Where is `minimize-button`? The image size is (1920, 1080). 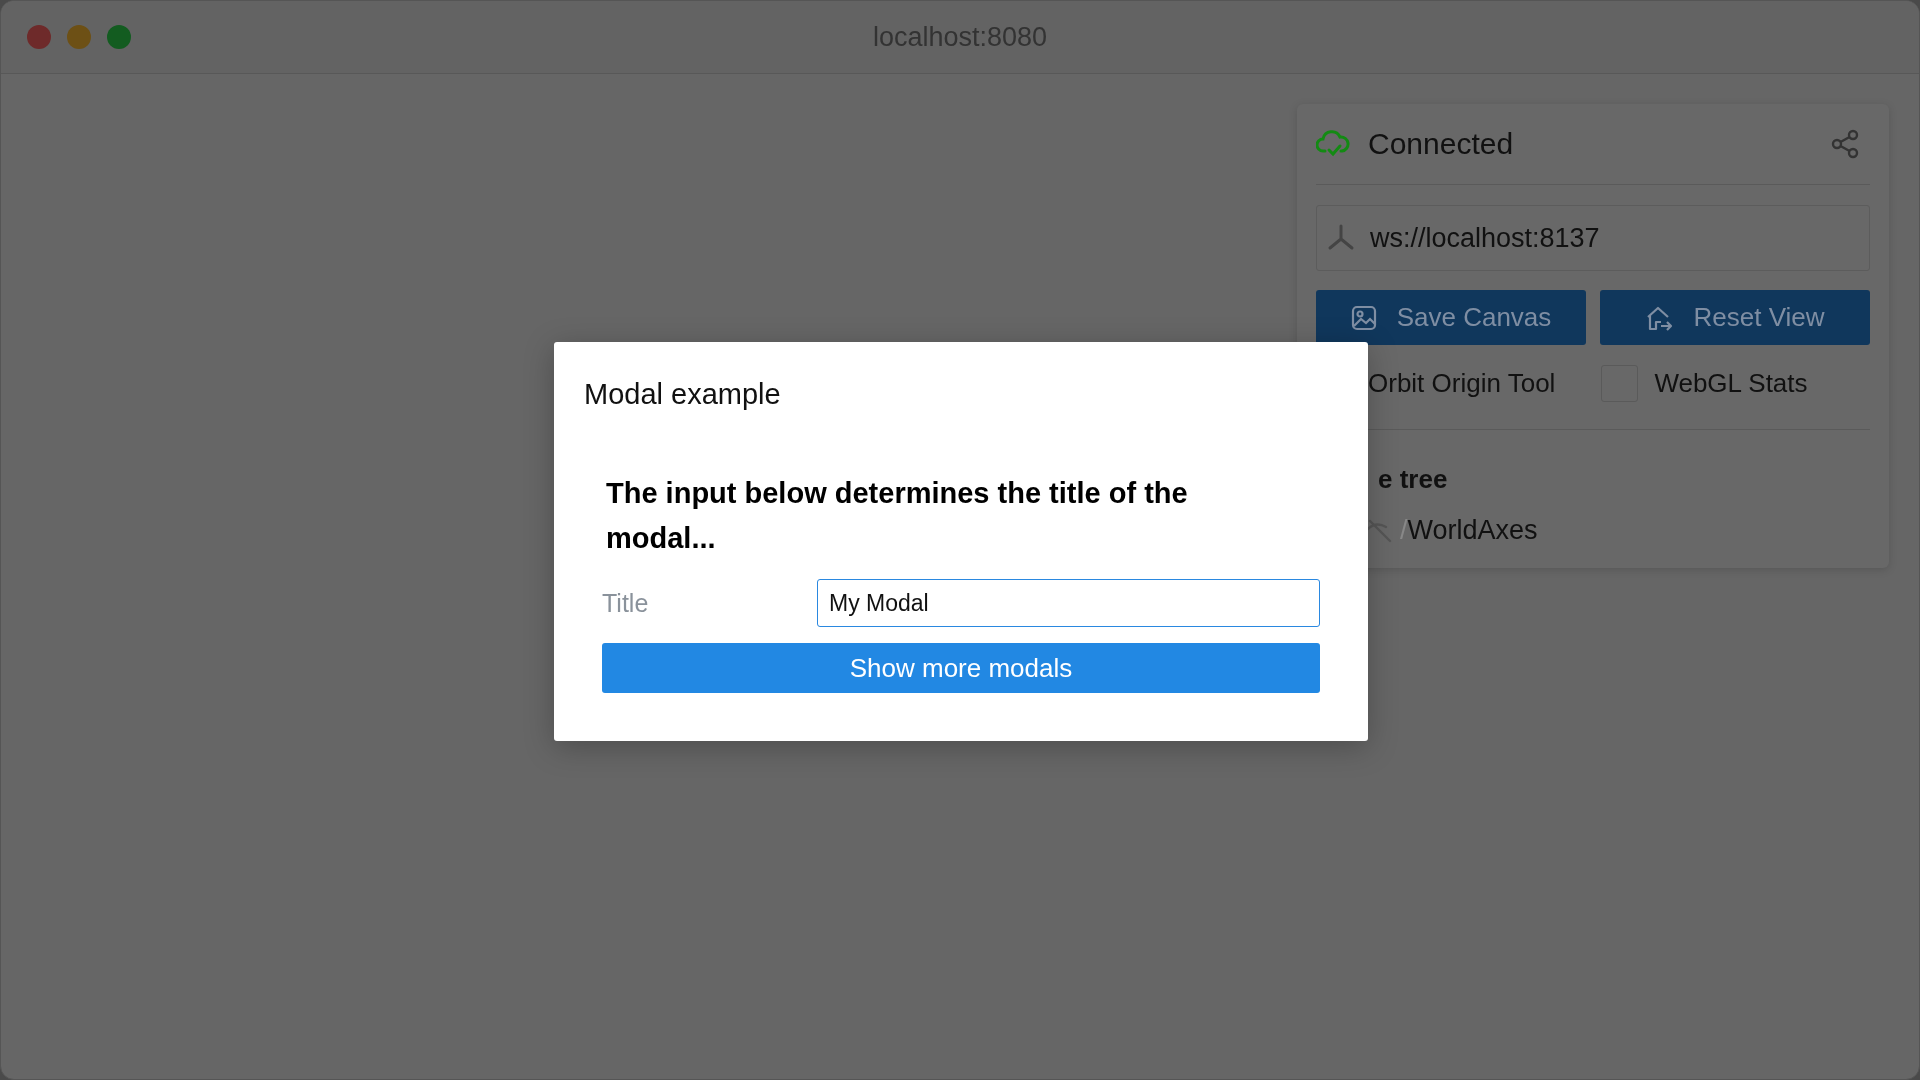
minimize-button is located at coordinates (79, 37).